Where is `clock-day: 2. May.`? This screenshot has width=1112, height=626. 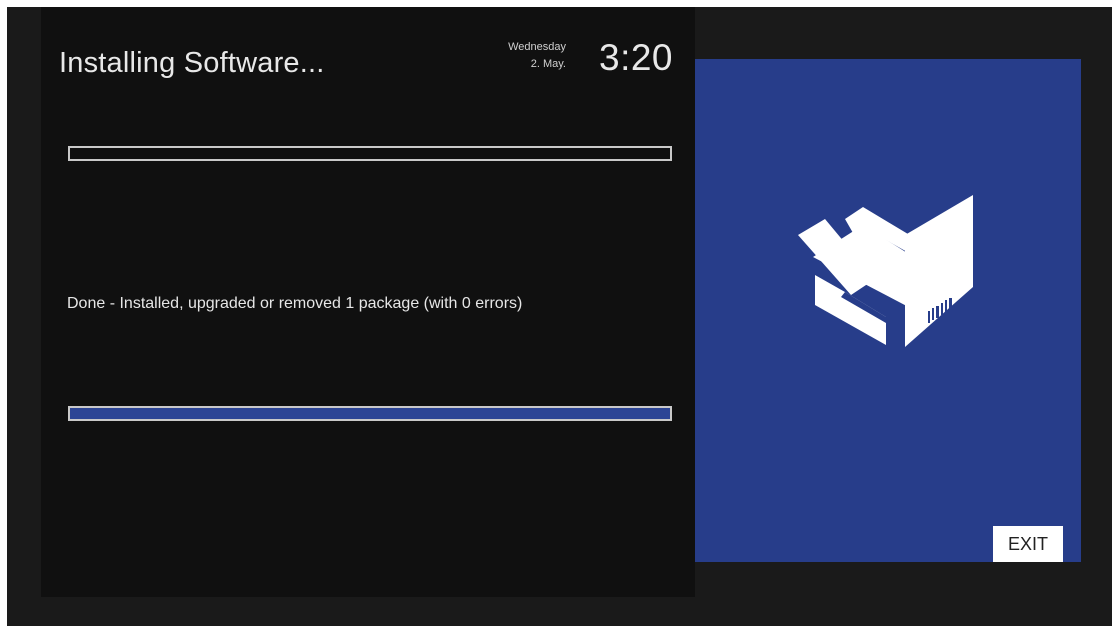 clock-day: 2. May. is located at coordinates (548, 64).